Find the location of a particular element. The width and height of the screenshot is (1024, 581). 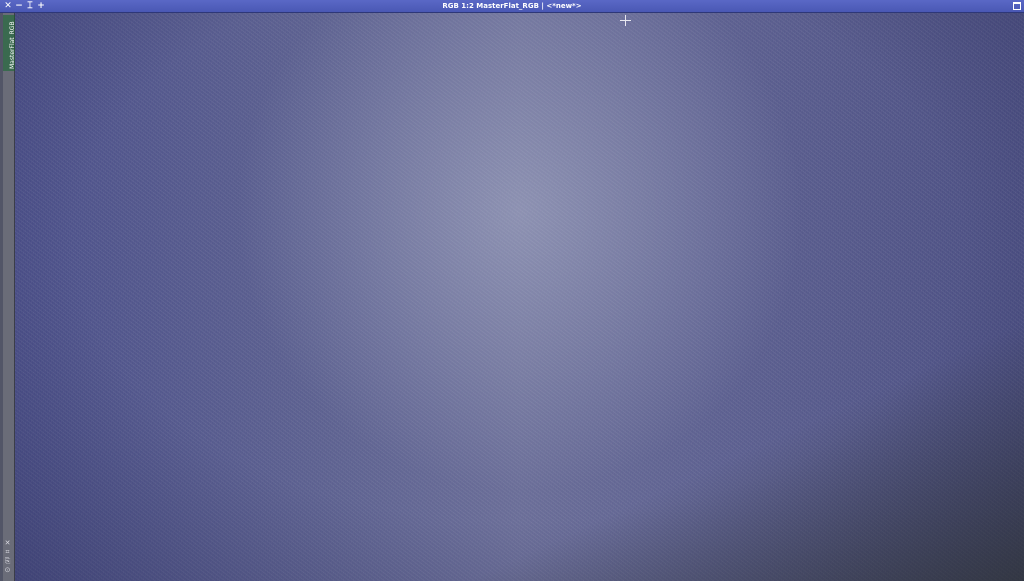

sidebar-tools: ✕ ⌗ ⎘ ⊙ is located at coordinates (7, 557).